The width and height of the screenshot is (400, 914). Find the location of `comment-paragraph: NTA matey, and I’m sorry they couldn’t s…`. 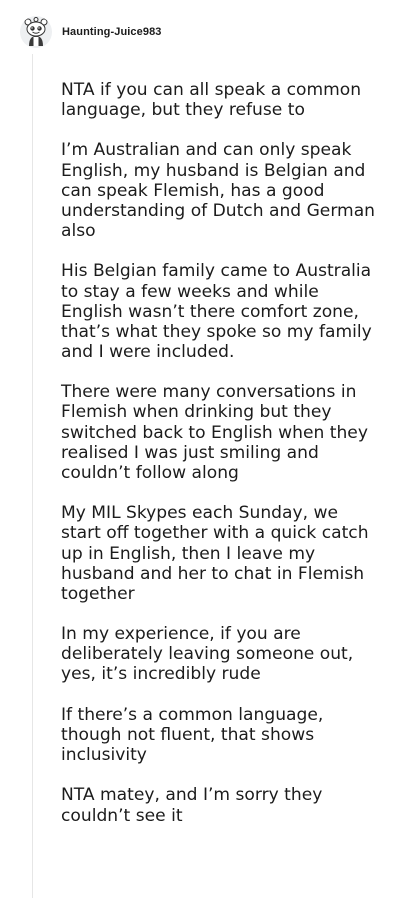

comment-paragraph: NTA matey, and I’m sorry they couldn’t s… is located at coordinates (192, 805).